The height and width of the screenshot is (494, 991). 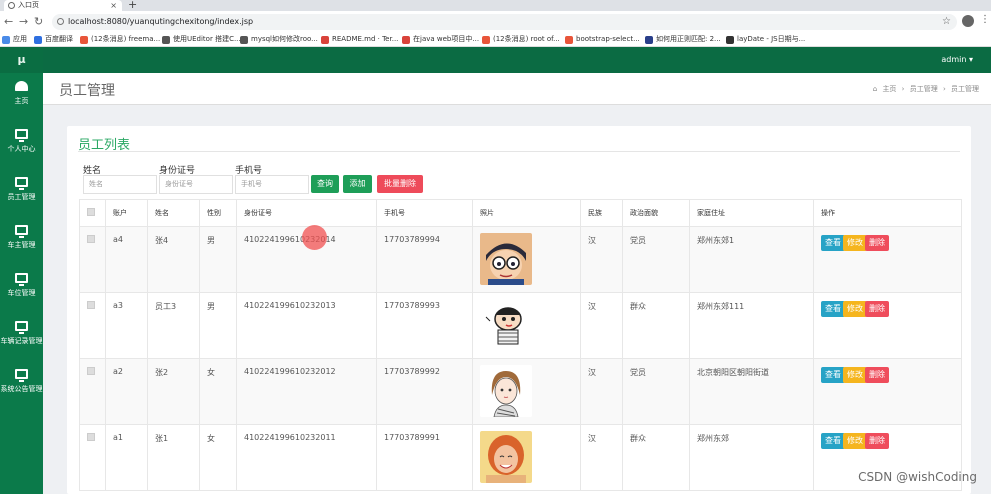 I want to click on select-all-checkbox, so click(x=91, y=212).